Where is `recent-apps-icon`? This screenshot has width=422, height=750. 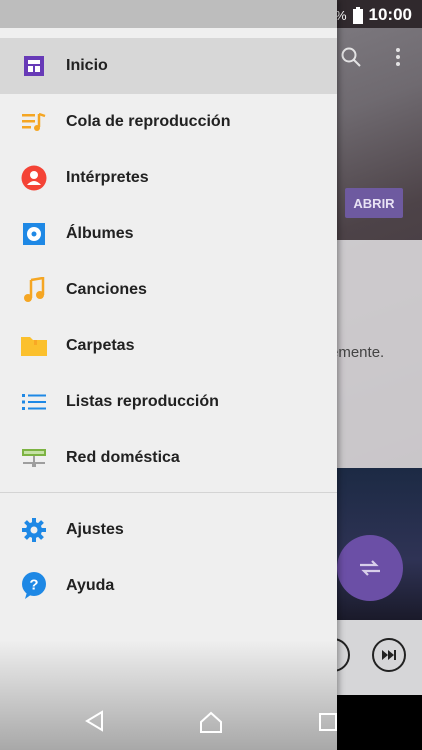 recent-apps-icon is located at coordinates (328, 722).